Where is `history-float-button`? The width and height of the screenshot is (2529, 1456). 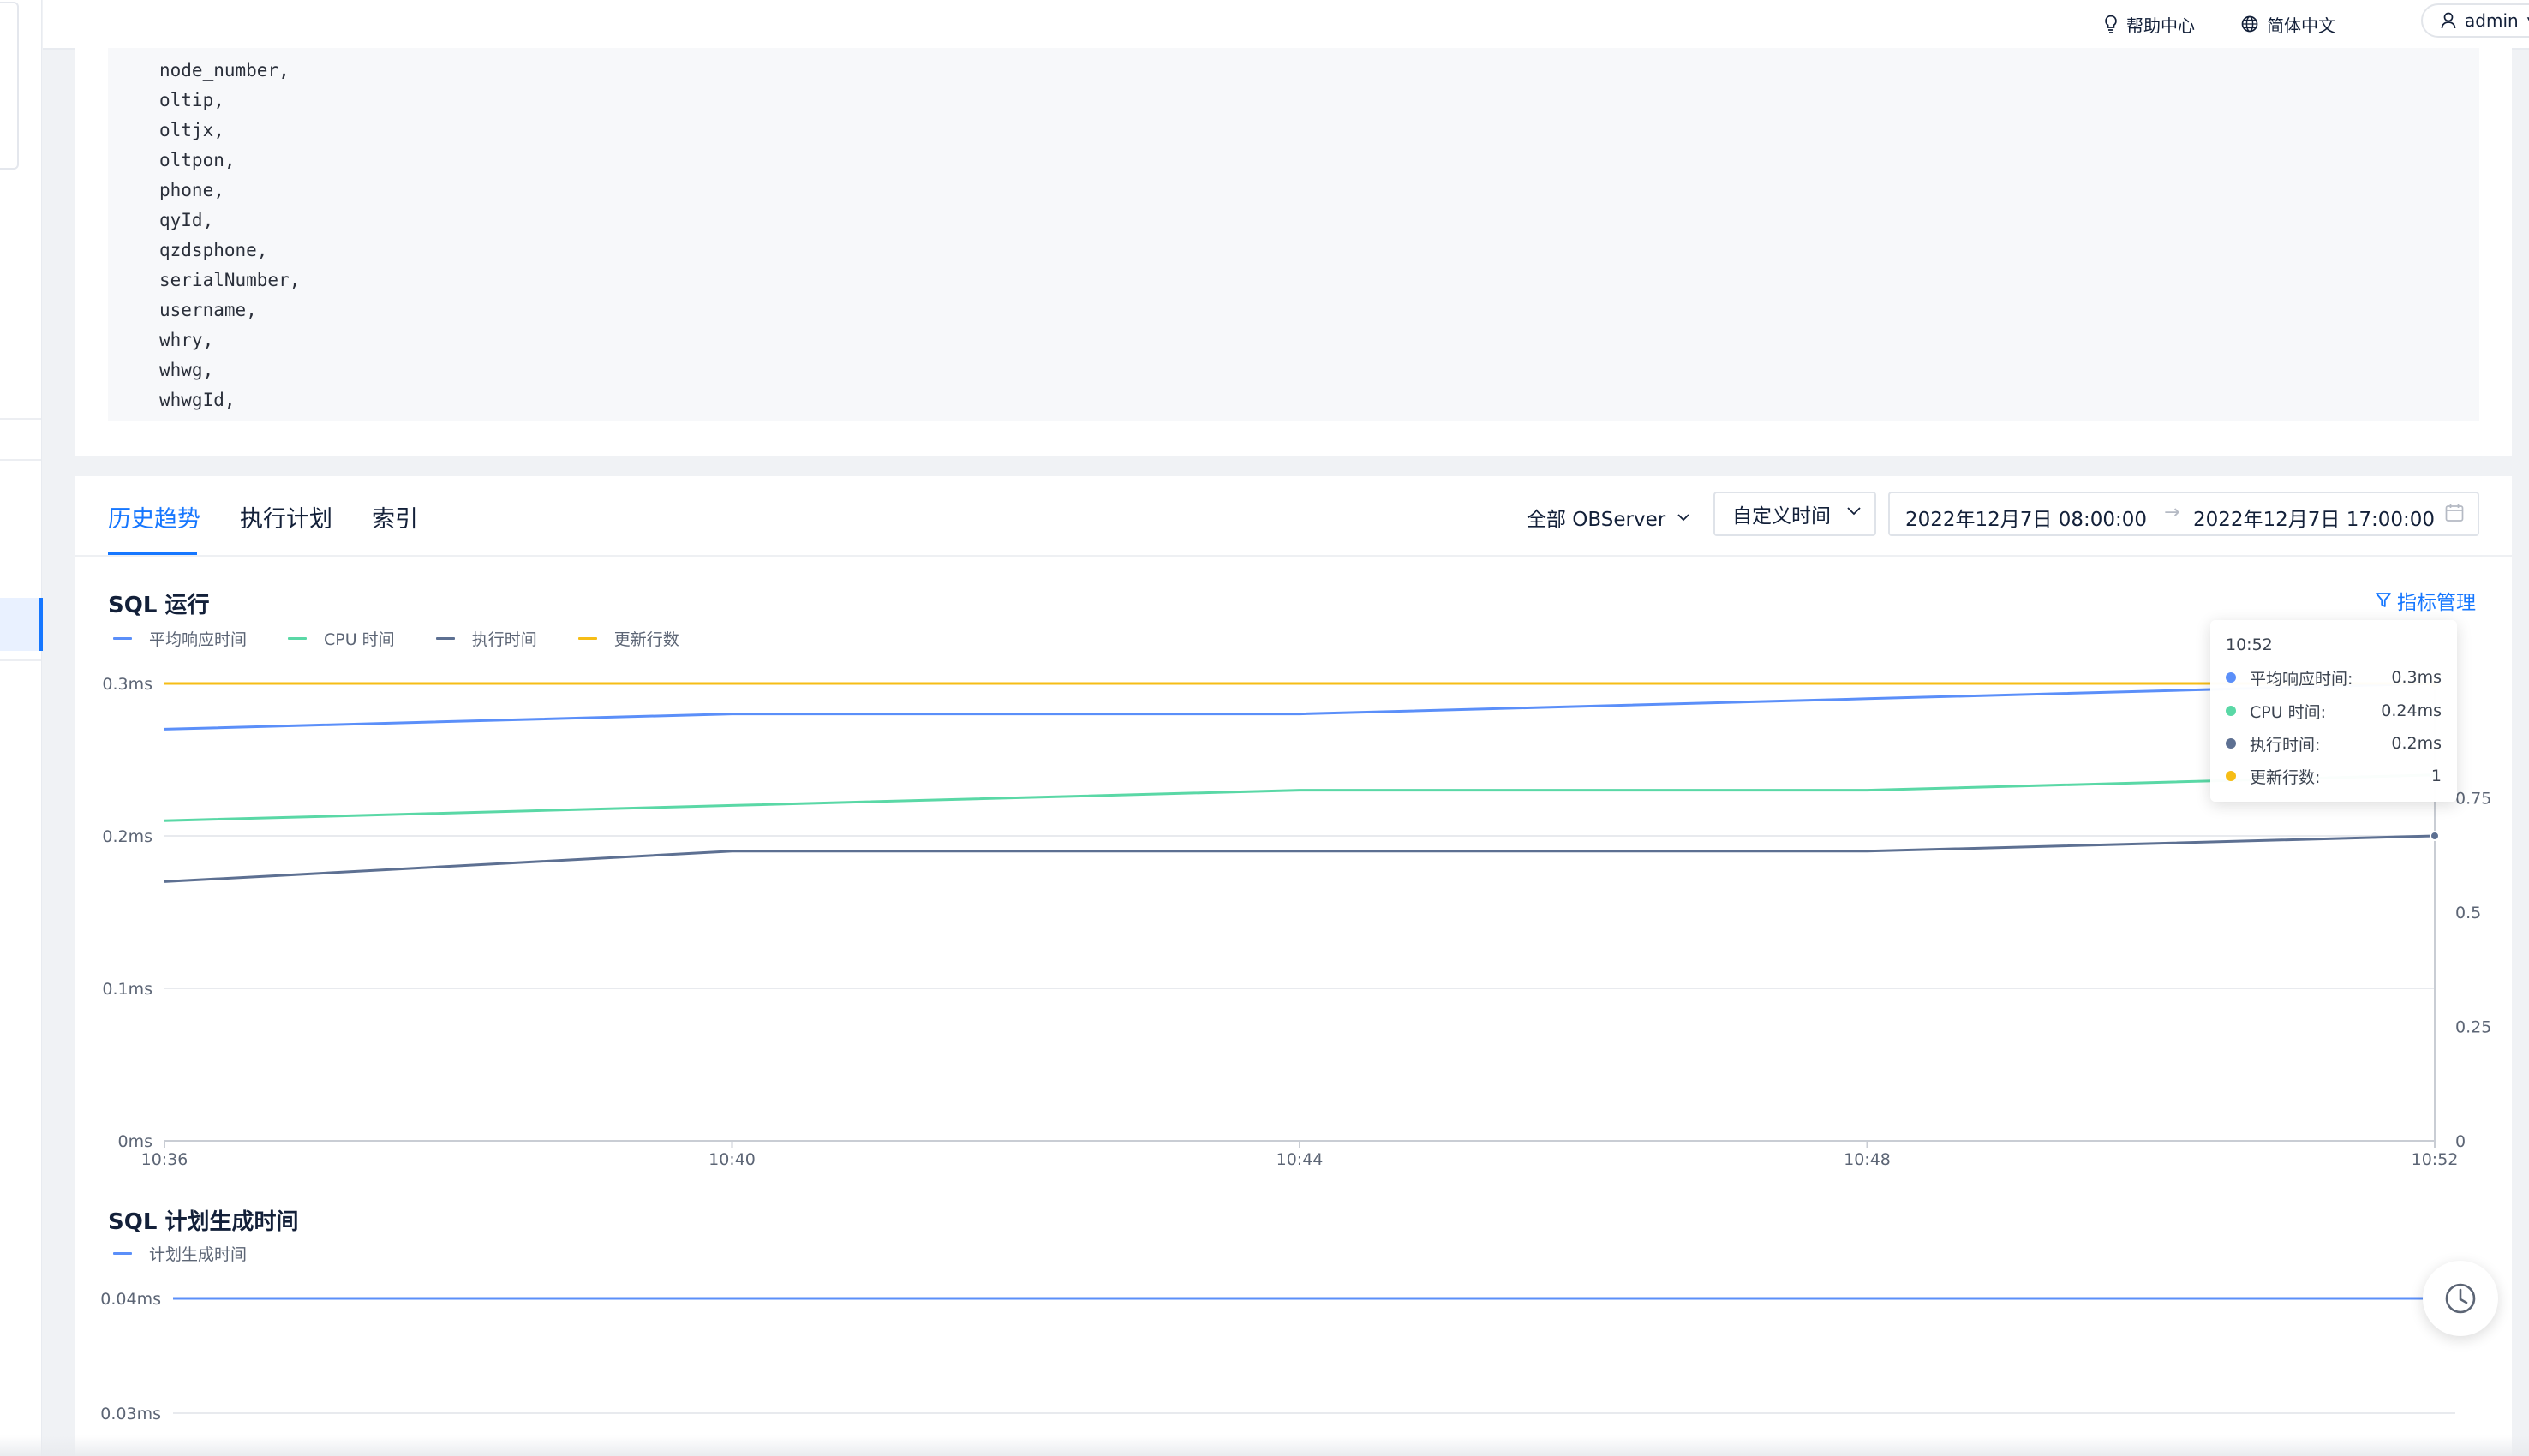
history-float-button is located at coordinates (2460, 1298).